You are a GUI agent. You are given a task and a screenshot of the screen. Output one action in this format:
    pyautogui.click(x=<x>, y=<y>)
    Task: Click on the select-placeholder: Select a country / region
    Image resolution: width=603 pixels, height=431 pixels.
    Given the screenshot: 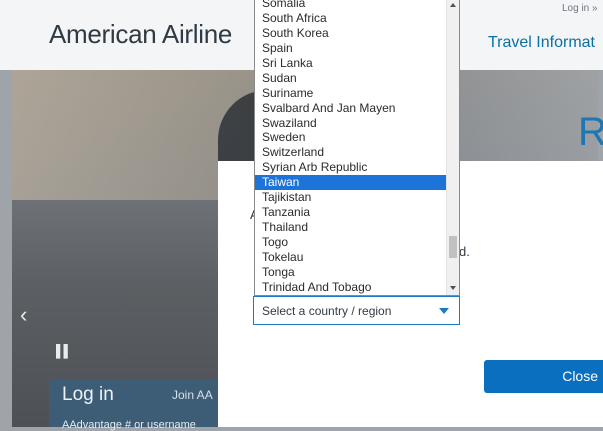 What is the action you would take?
    pyautogui.click(x=327, y=311)
    